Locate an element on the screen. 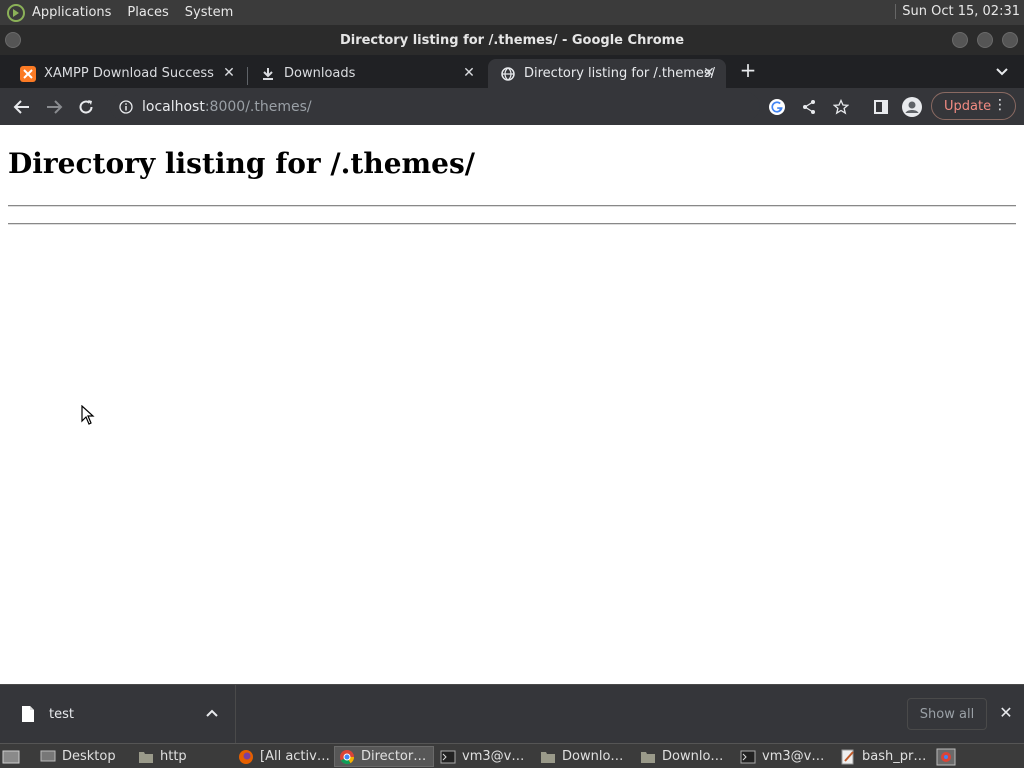  show-desktop-icon is located at coordinates (14, 756).